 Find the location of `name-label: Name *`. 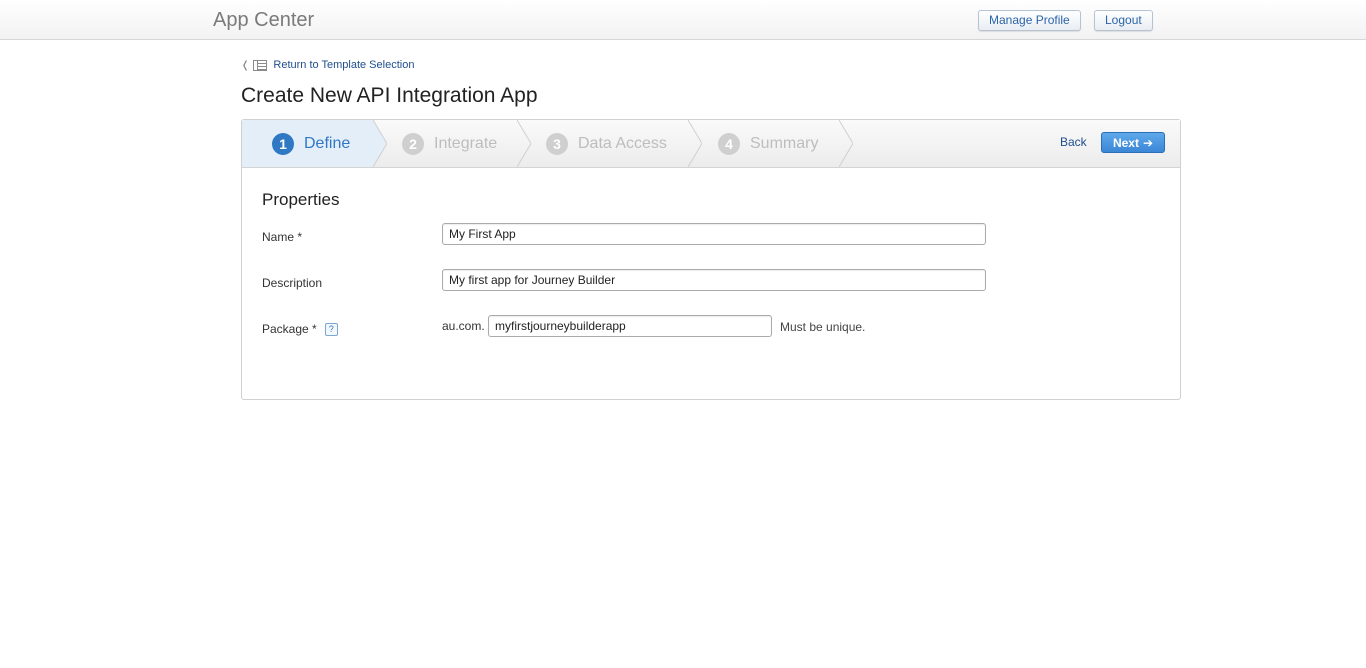

name-label: Name * is located at coordinates (282, 237).